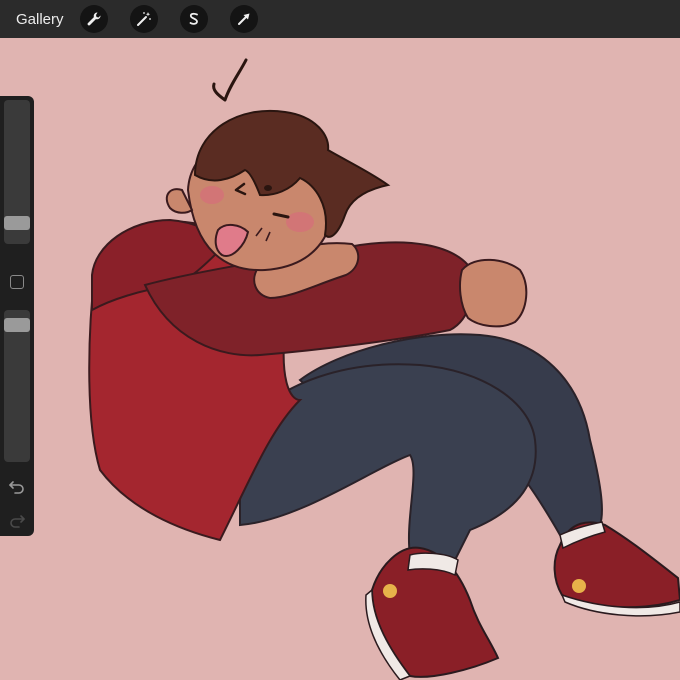  What do you see at coordinates (17, 386) in the screenshot?
I see `opacity-slider` at bounding box center [17, 386].